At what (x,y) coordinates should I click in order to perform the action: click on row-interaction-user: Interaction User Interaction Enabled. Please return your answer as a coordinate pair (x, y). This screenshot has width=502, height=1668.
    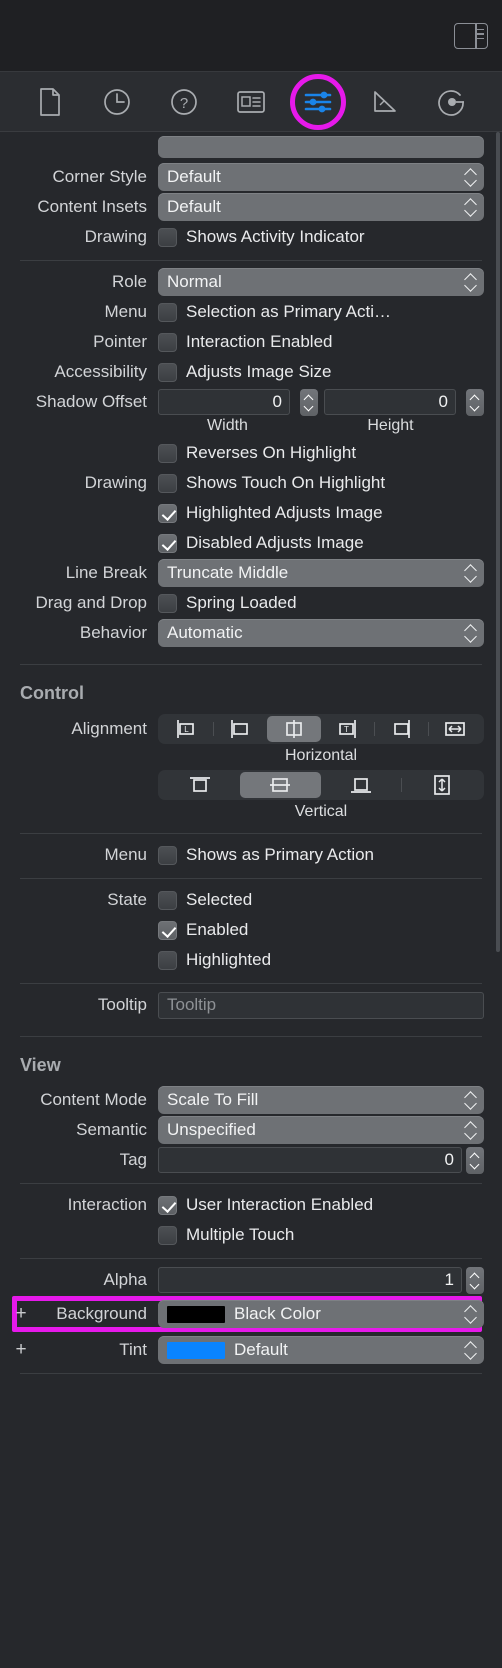
    Looking at the image, I should click on (247, 1205).